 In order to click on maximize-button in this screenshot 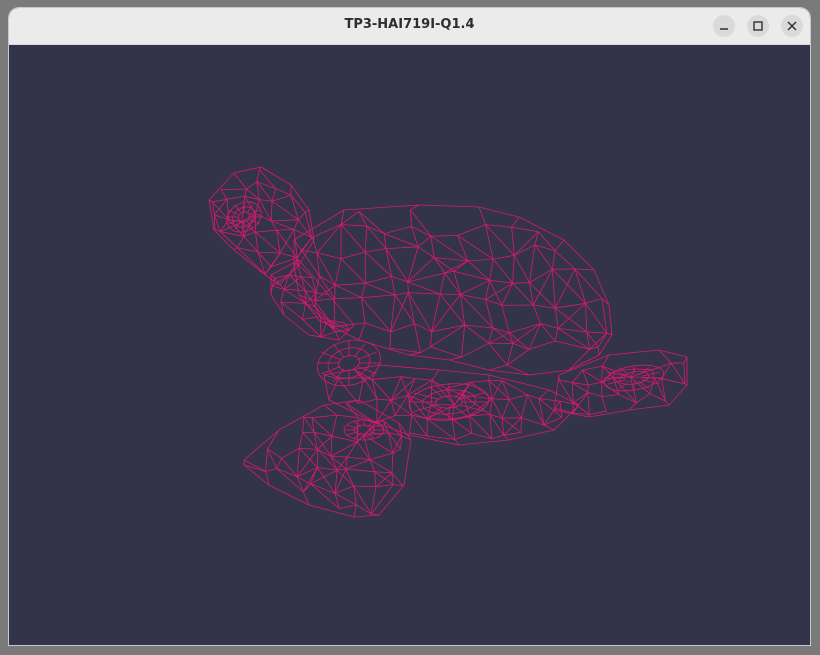, I will do `click(758, 26)`.